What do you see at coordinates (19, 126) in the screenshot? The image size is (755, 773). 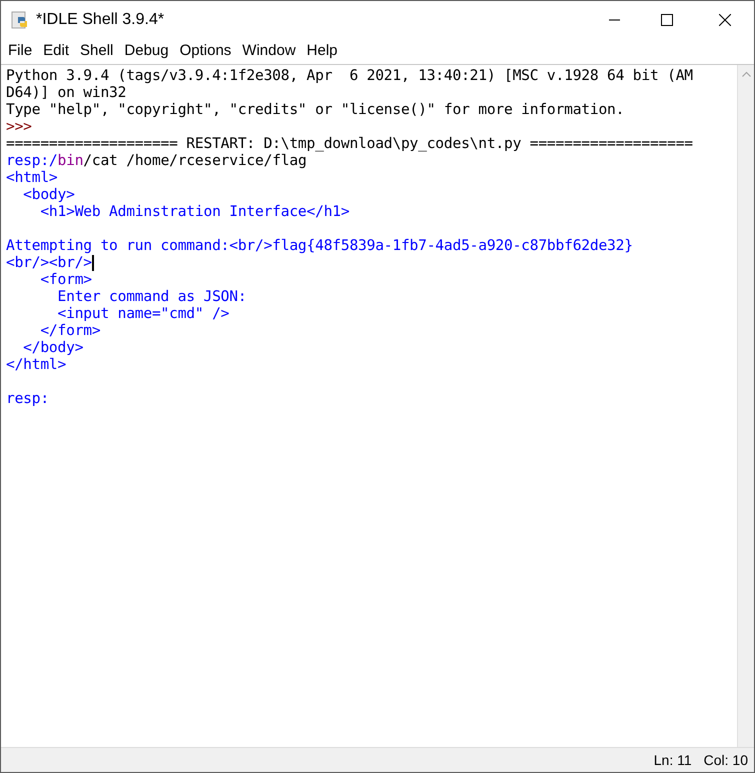 I see `shell-text: >>>` at bounding box center [19, 126].